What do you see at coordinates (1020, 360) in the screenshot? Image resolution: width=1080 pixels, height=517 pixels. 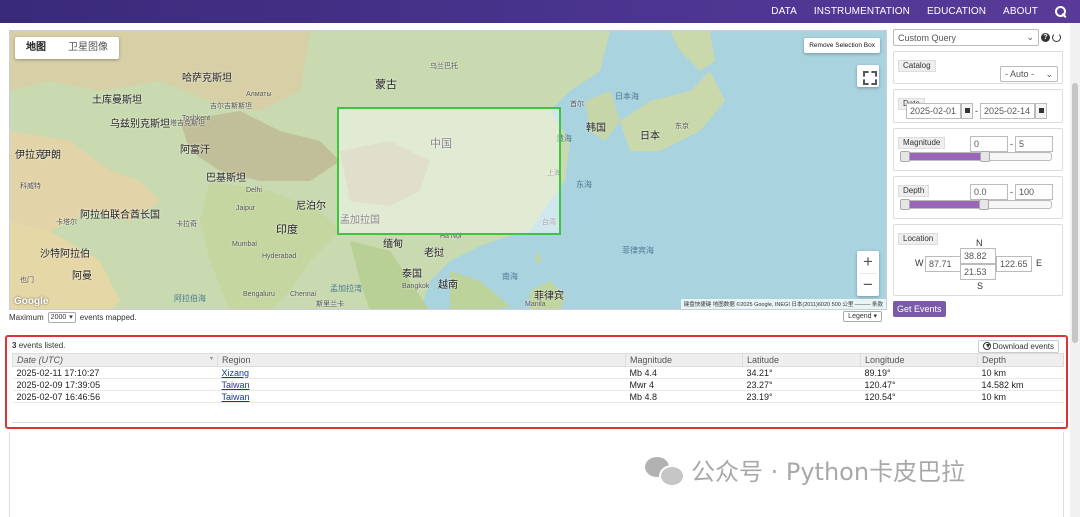 I see `column-header-depth: Depth` at bounding box center [1020, 360].